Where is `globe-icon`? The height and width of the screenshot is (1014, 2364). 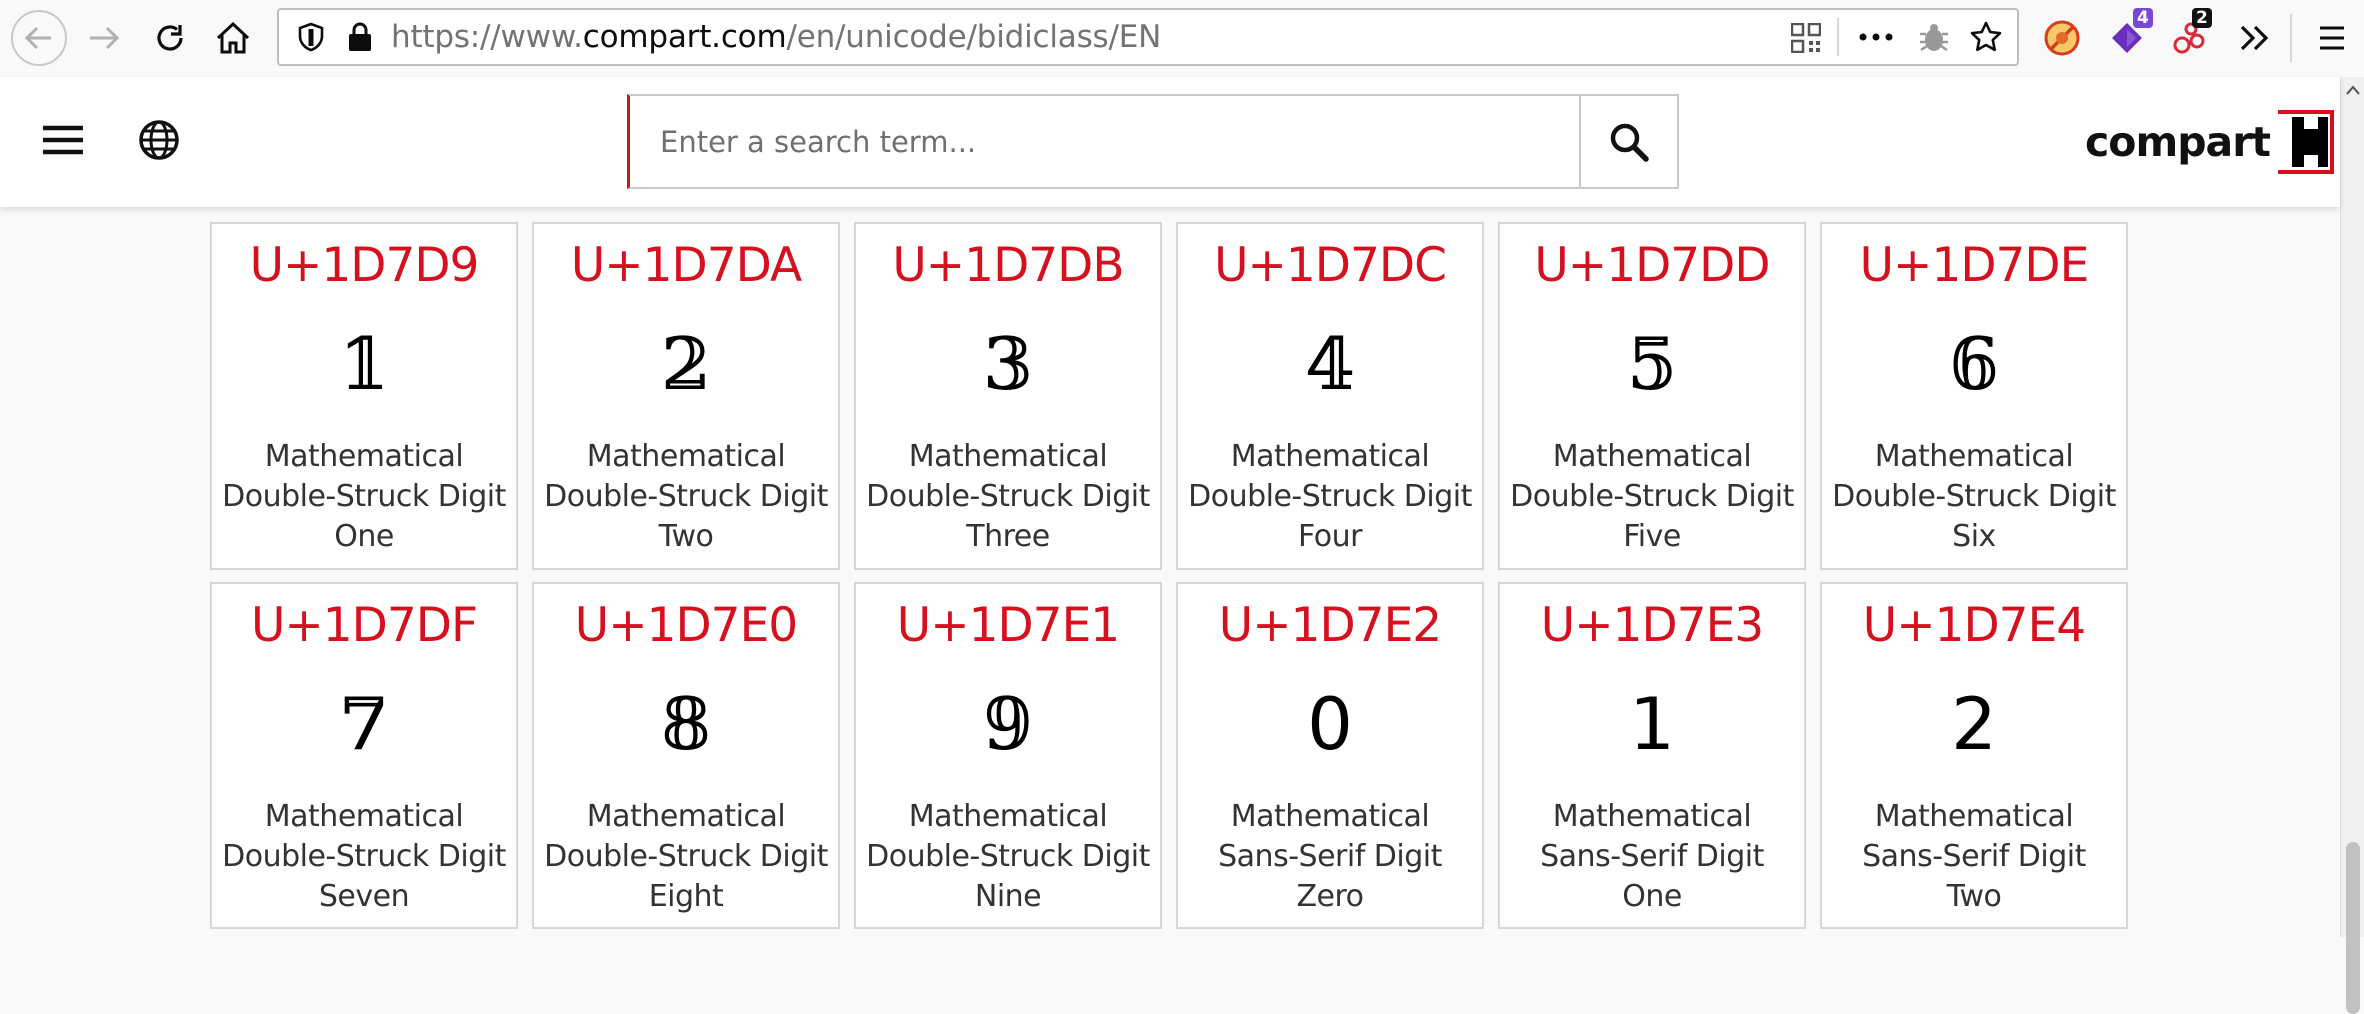 globe-icon is located at coordinates (159, 140).